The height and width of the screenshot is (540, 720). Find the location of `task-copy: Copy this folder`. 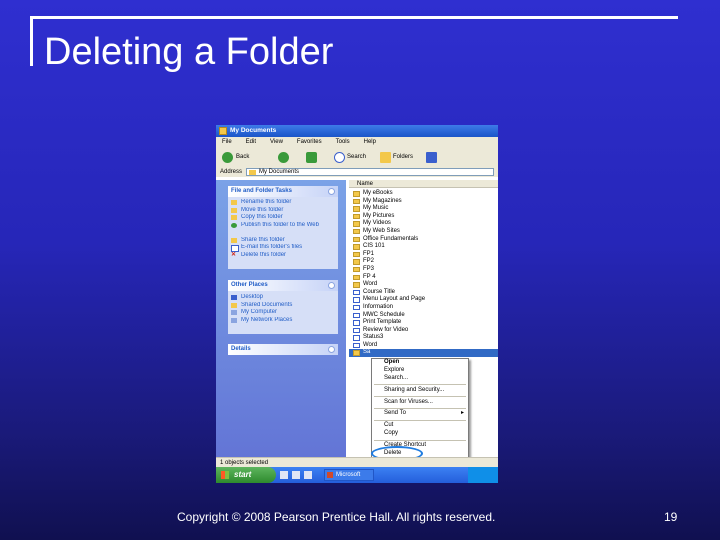

task-copy: Copy this folder is located at coordinates (283, 218).